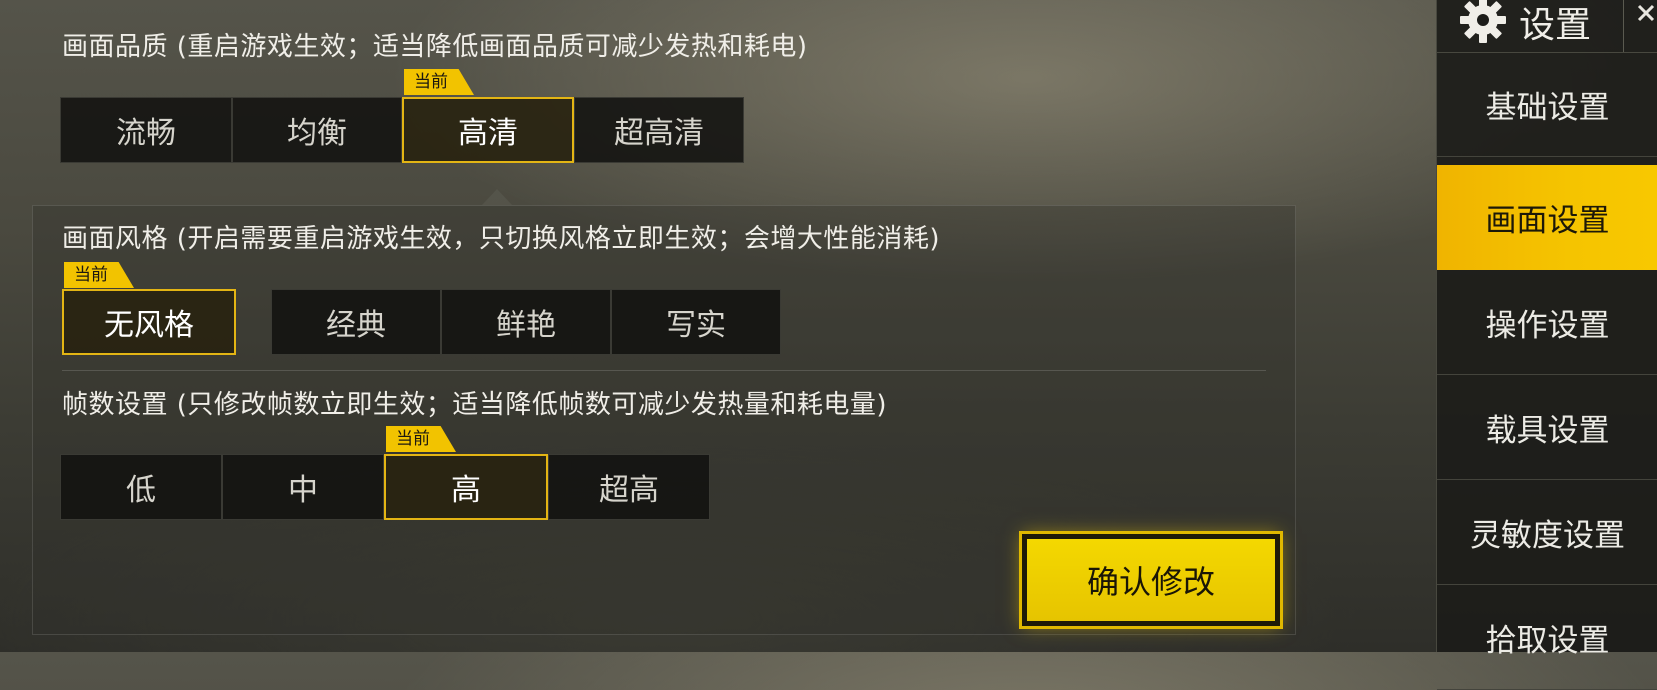  What do you see at coordinates (1646, 19) in the screenshot?
I see `close-icon` at bounding box center [1646, 19].